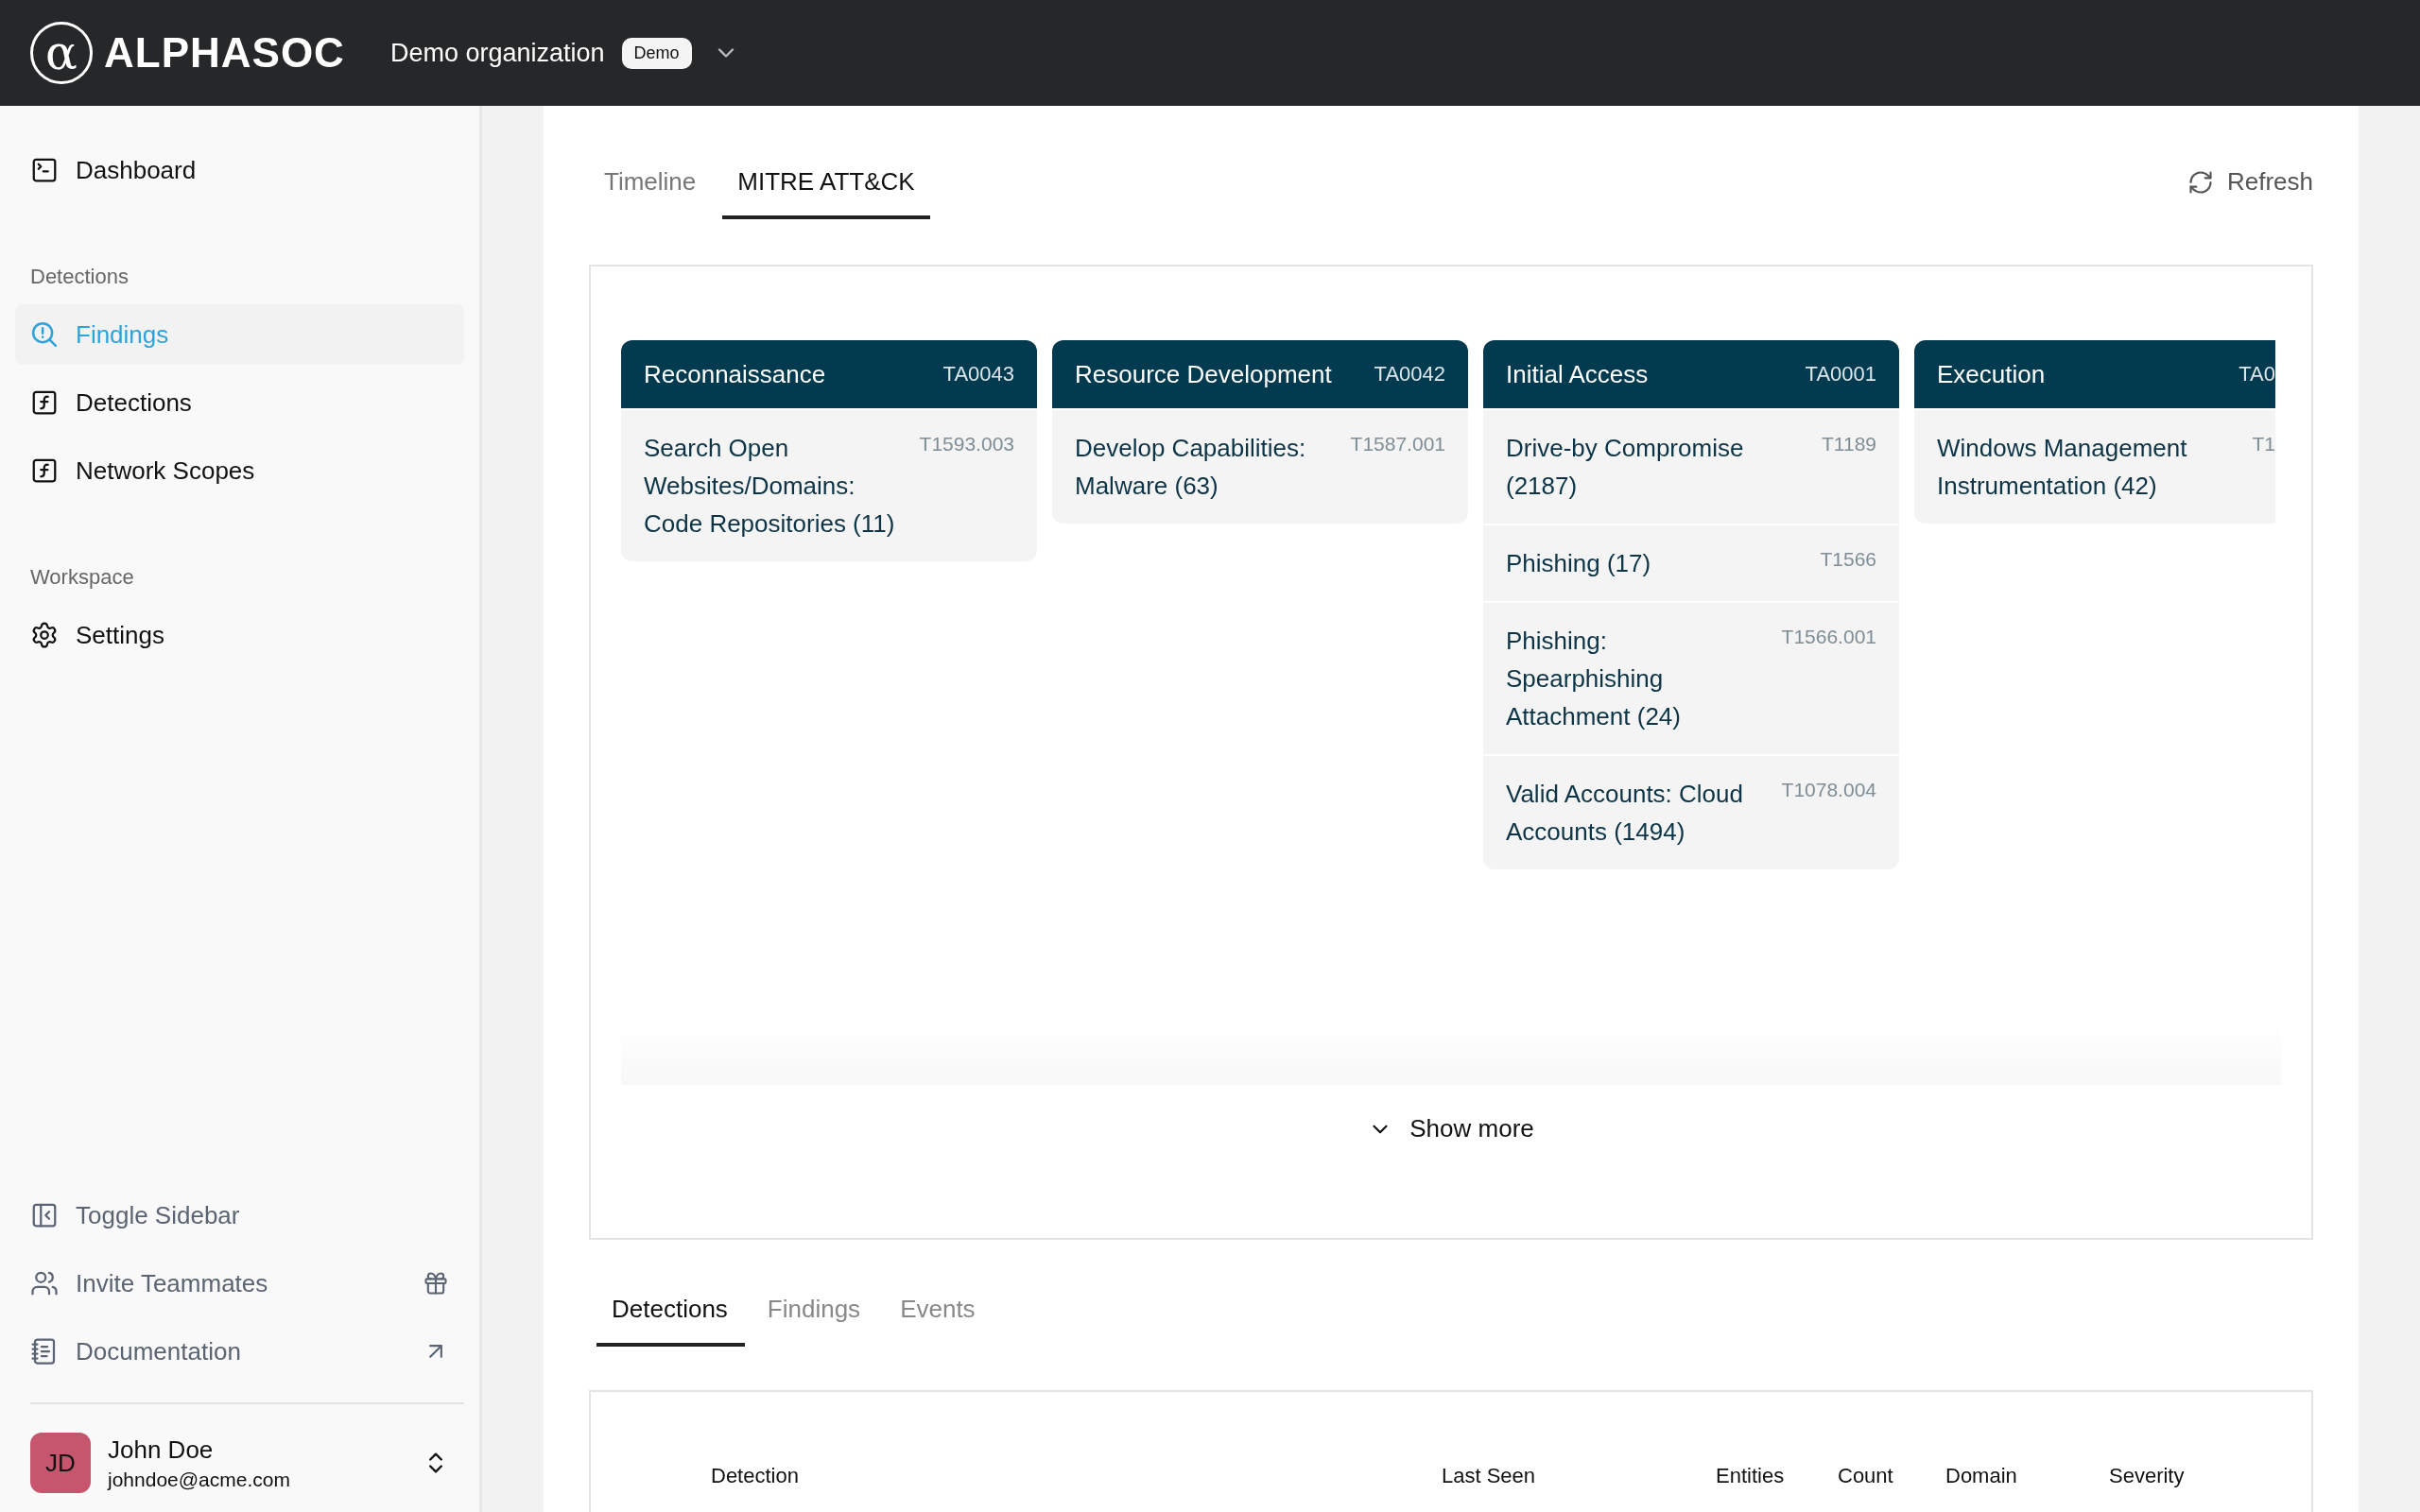 The height and width of the screenshot is (1512, 2420). I want to click on user-name: John Doe, so click(161, 1450).